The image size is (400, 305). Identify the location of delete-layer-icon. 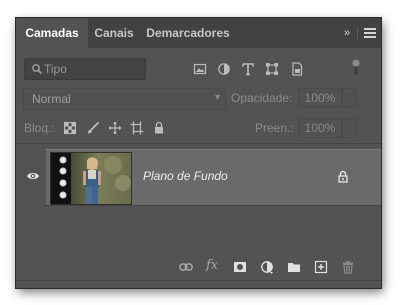
(348, 267).